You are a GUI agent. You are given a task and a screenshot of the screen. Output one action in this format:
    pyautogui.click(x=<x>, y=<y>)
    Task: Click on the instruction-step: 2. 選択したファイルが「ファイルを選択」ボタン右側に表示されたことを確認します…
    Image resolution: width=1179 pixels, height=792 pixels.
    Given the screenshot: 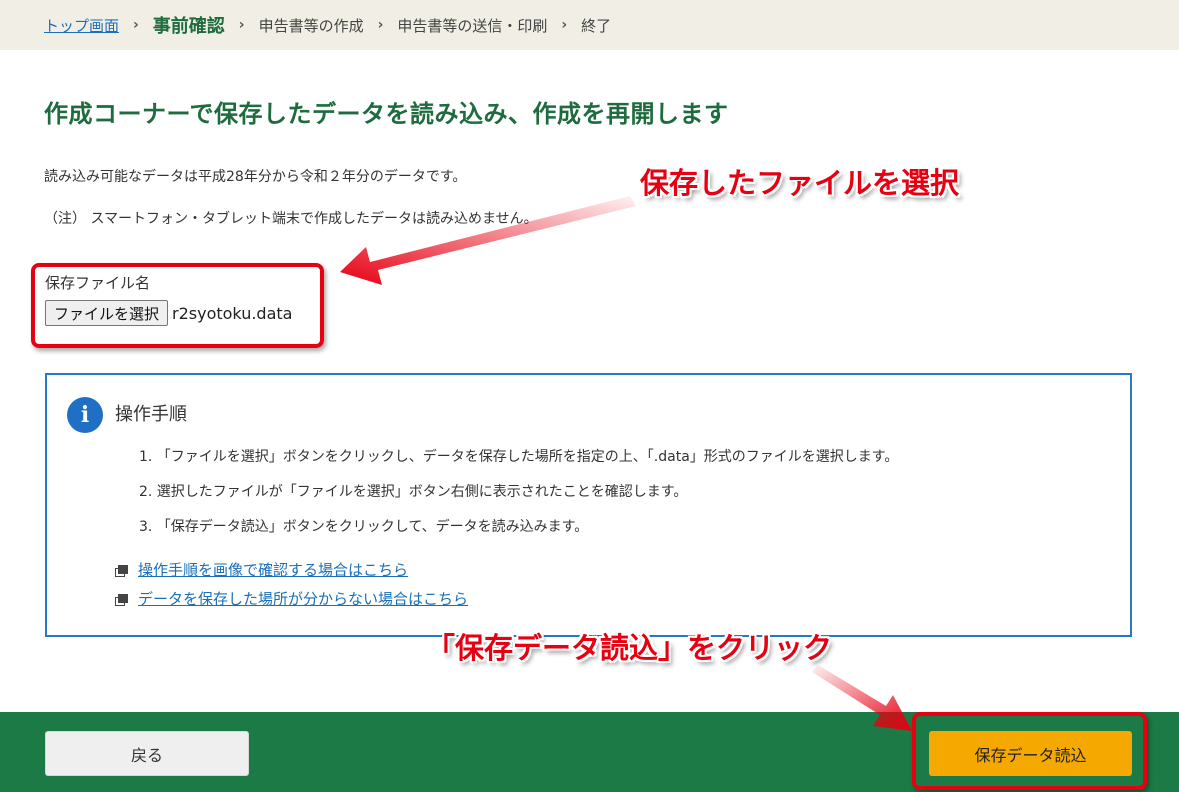 What is the action you would take?
    pyautogui.click(x=413, y=492)
    